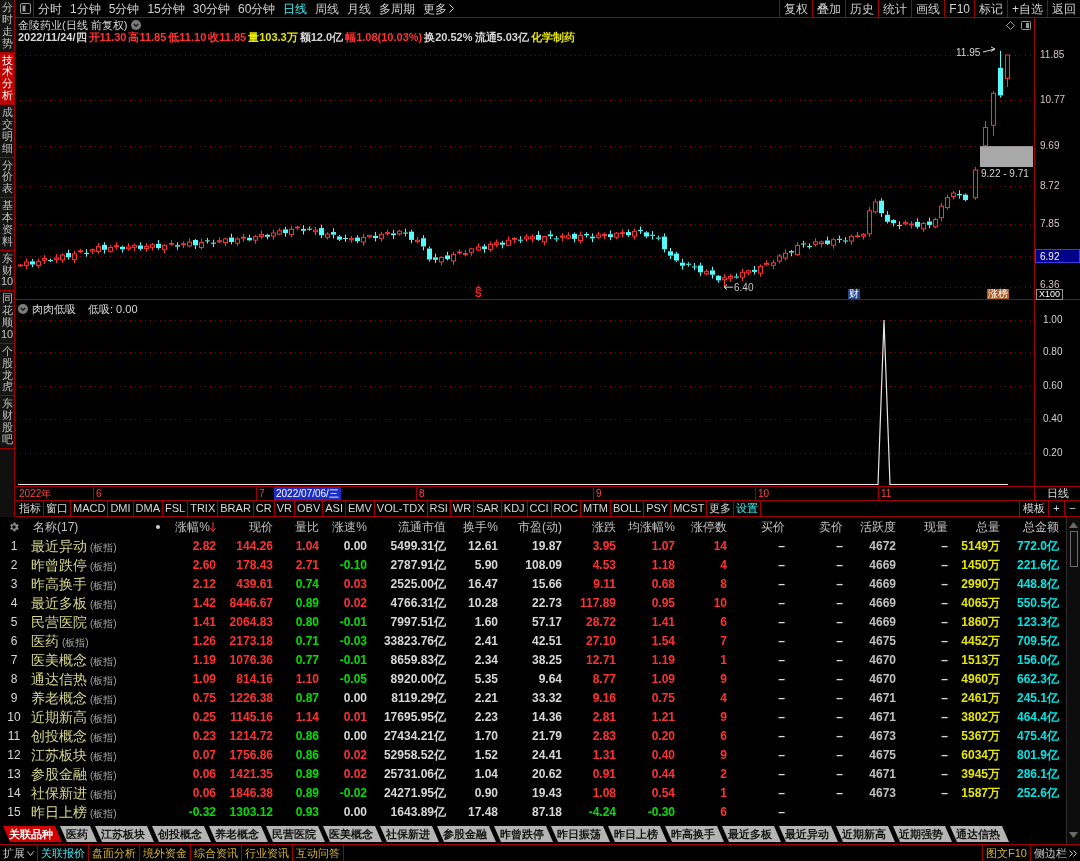 The image size is (1080, 861). What do you see at coordinates (181, 834) in the screenshot?
I see `sheet-tab: 创投概念` at bounding box center [181, 834].